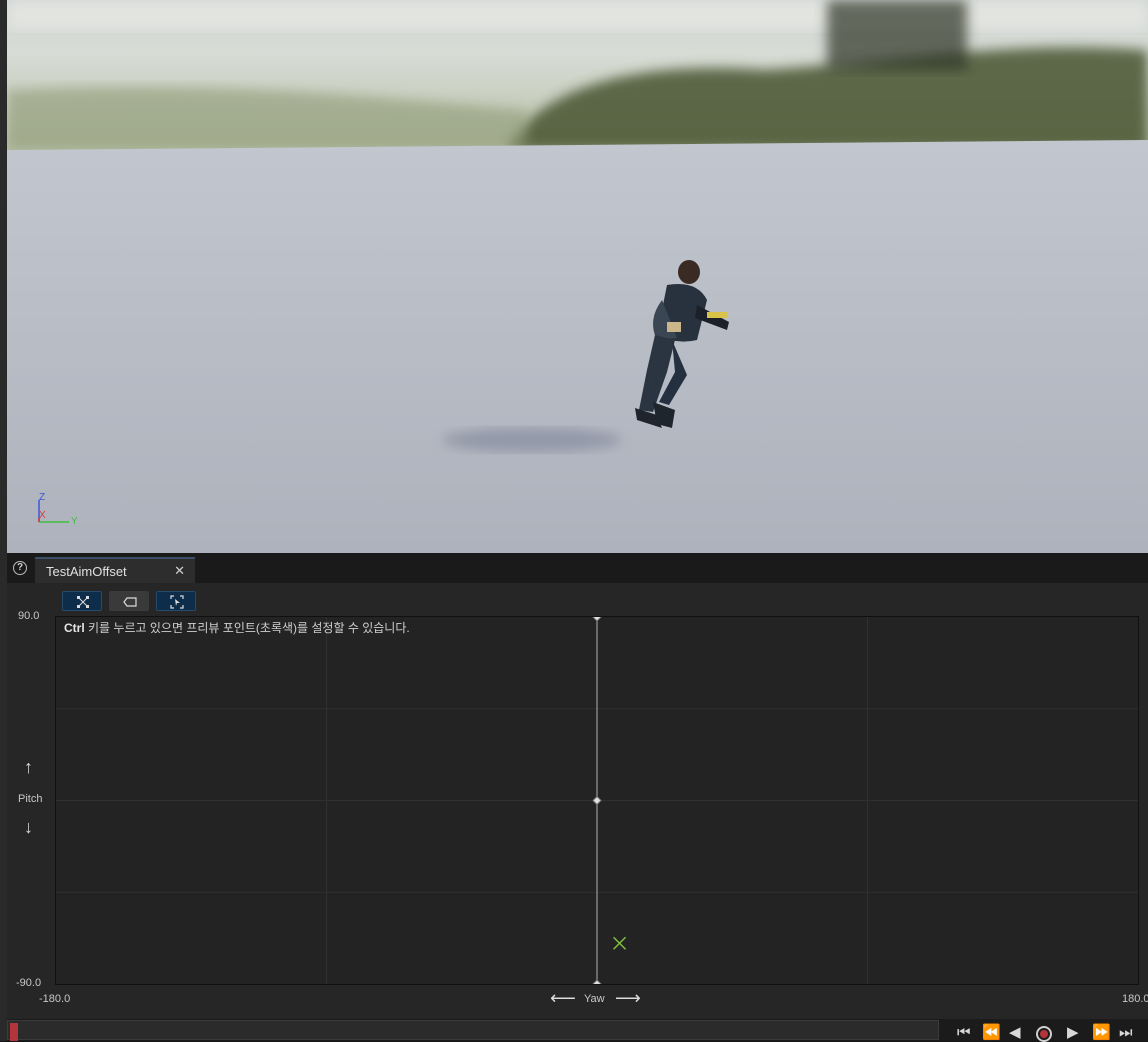  I want to click on hint-text: 키를 누르고 있으면 프리뷰 포인트(초록색)를 설정할 수 있습니다., so click(247, 628).